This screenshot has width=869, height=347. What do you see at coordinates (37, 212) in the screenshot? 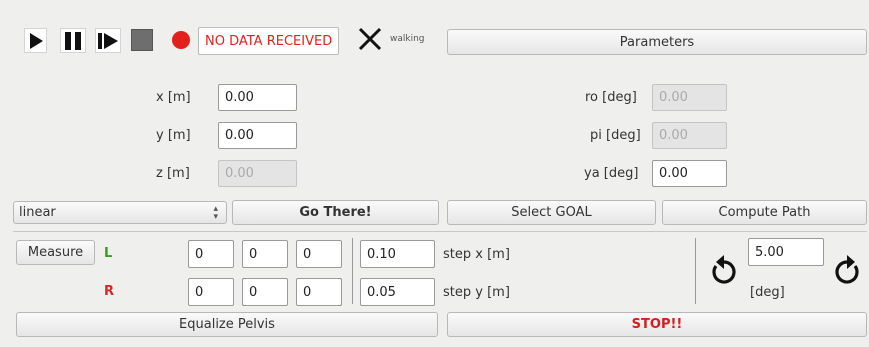
I see `mode-select-value: linear` at bounding box center [37, 212].